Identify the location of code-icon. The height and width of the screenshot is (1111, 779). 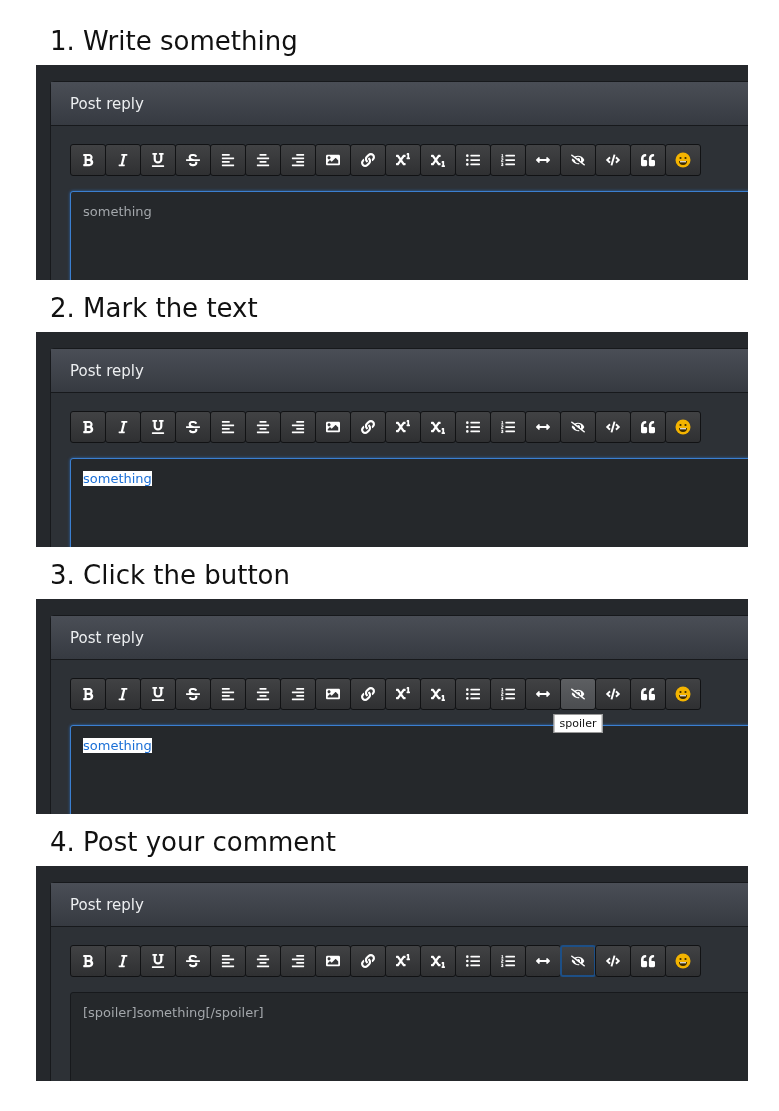
(613, 427).